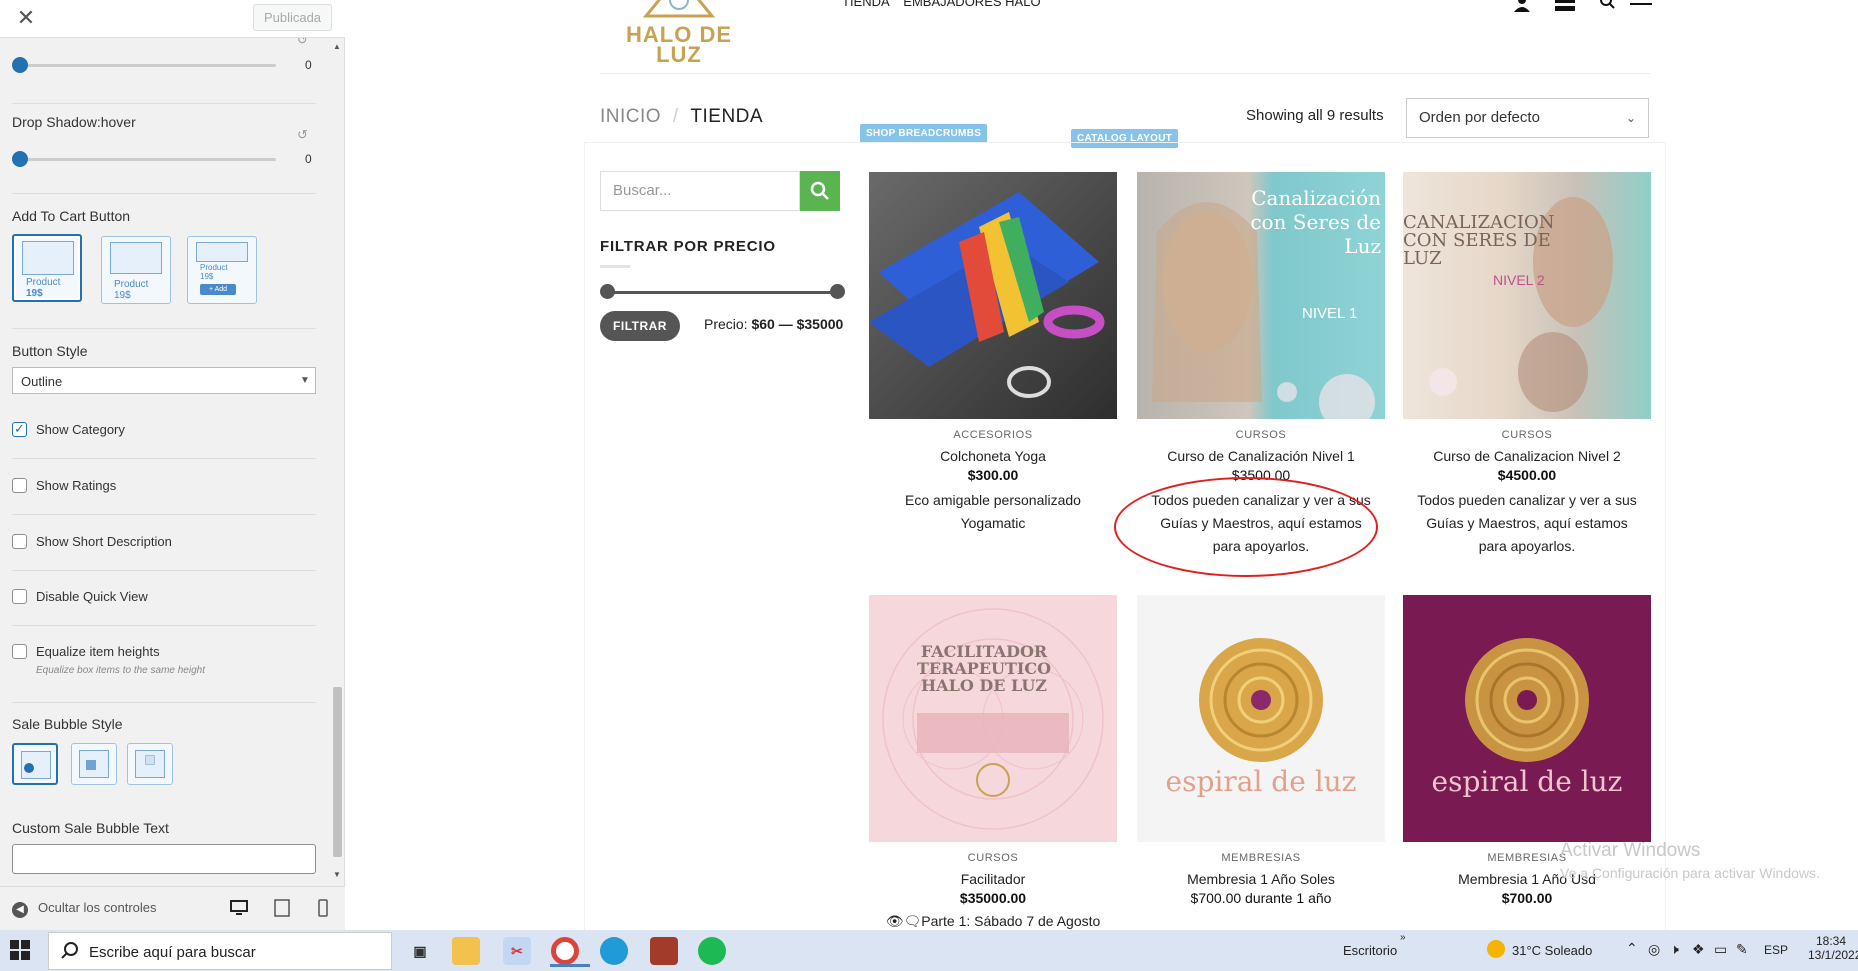 The width and height of the screenshot is (1858, 971). What do you see at coordinates (1496, 949) in the screenshot?
I see `weather-sun-icon` at bounding box center [1496, 949].